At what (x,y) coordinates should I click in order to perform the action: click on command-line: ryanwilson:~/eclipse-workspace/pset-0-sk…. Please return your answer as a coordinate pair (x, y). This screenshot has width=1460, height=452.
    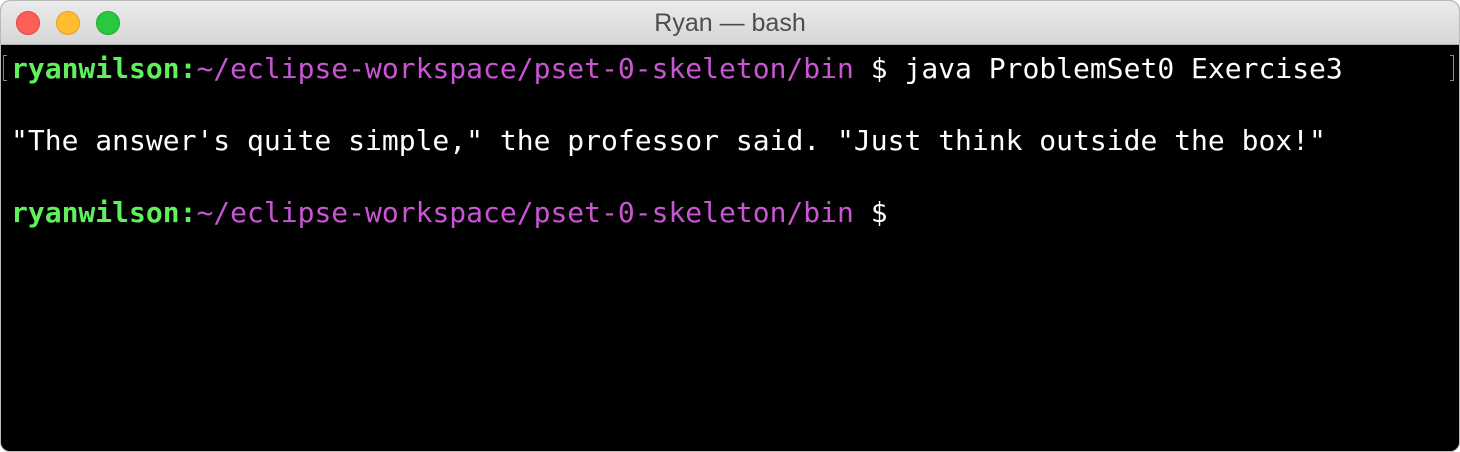
    Looking at the image, I should click on (677, 69).